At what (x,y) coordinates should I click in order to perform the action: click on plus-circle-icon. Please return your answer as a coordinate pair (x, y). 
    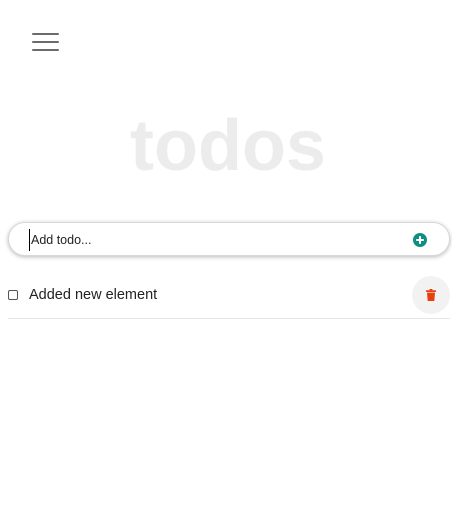
    Looking at the image, I should click on (420, 240).